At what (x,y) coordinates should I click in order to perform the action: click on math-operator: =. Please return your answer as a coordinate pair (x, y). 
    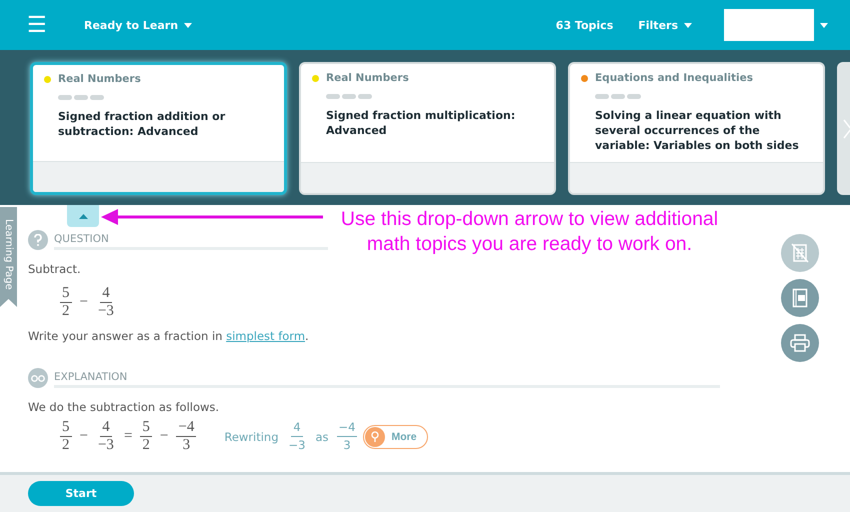
    Looking at the image, I should click on (128, 436).